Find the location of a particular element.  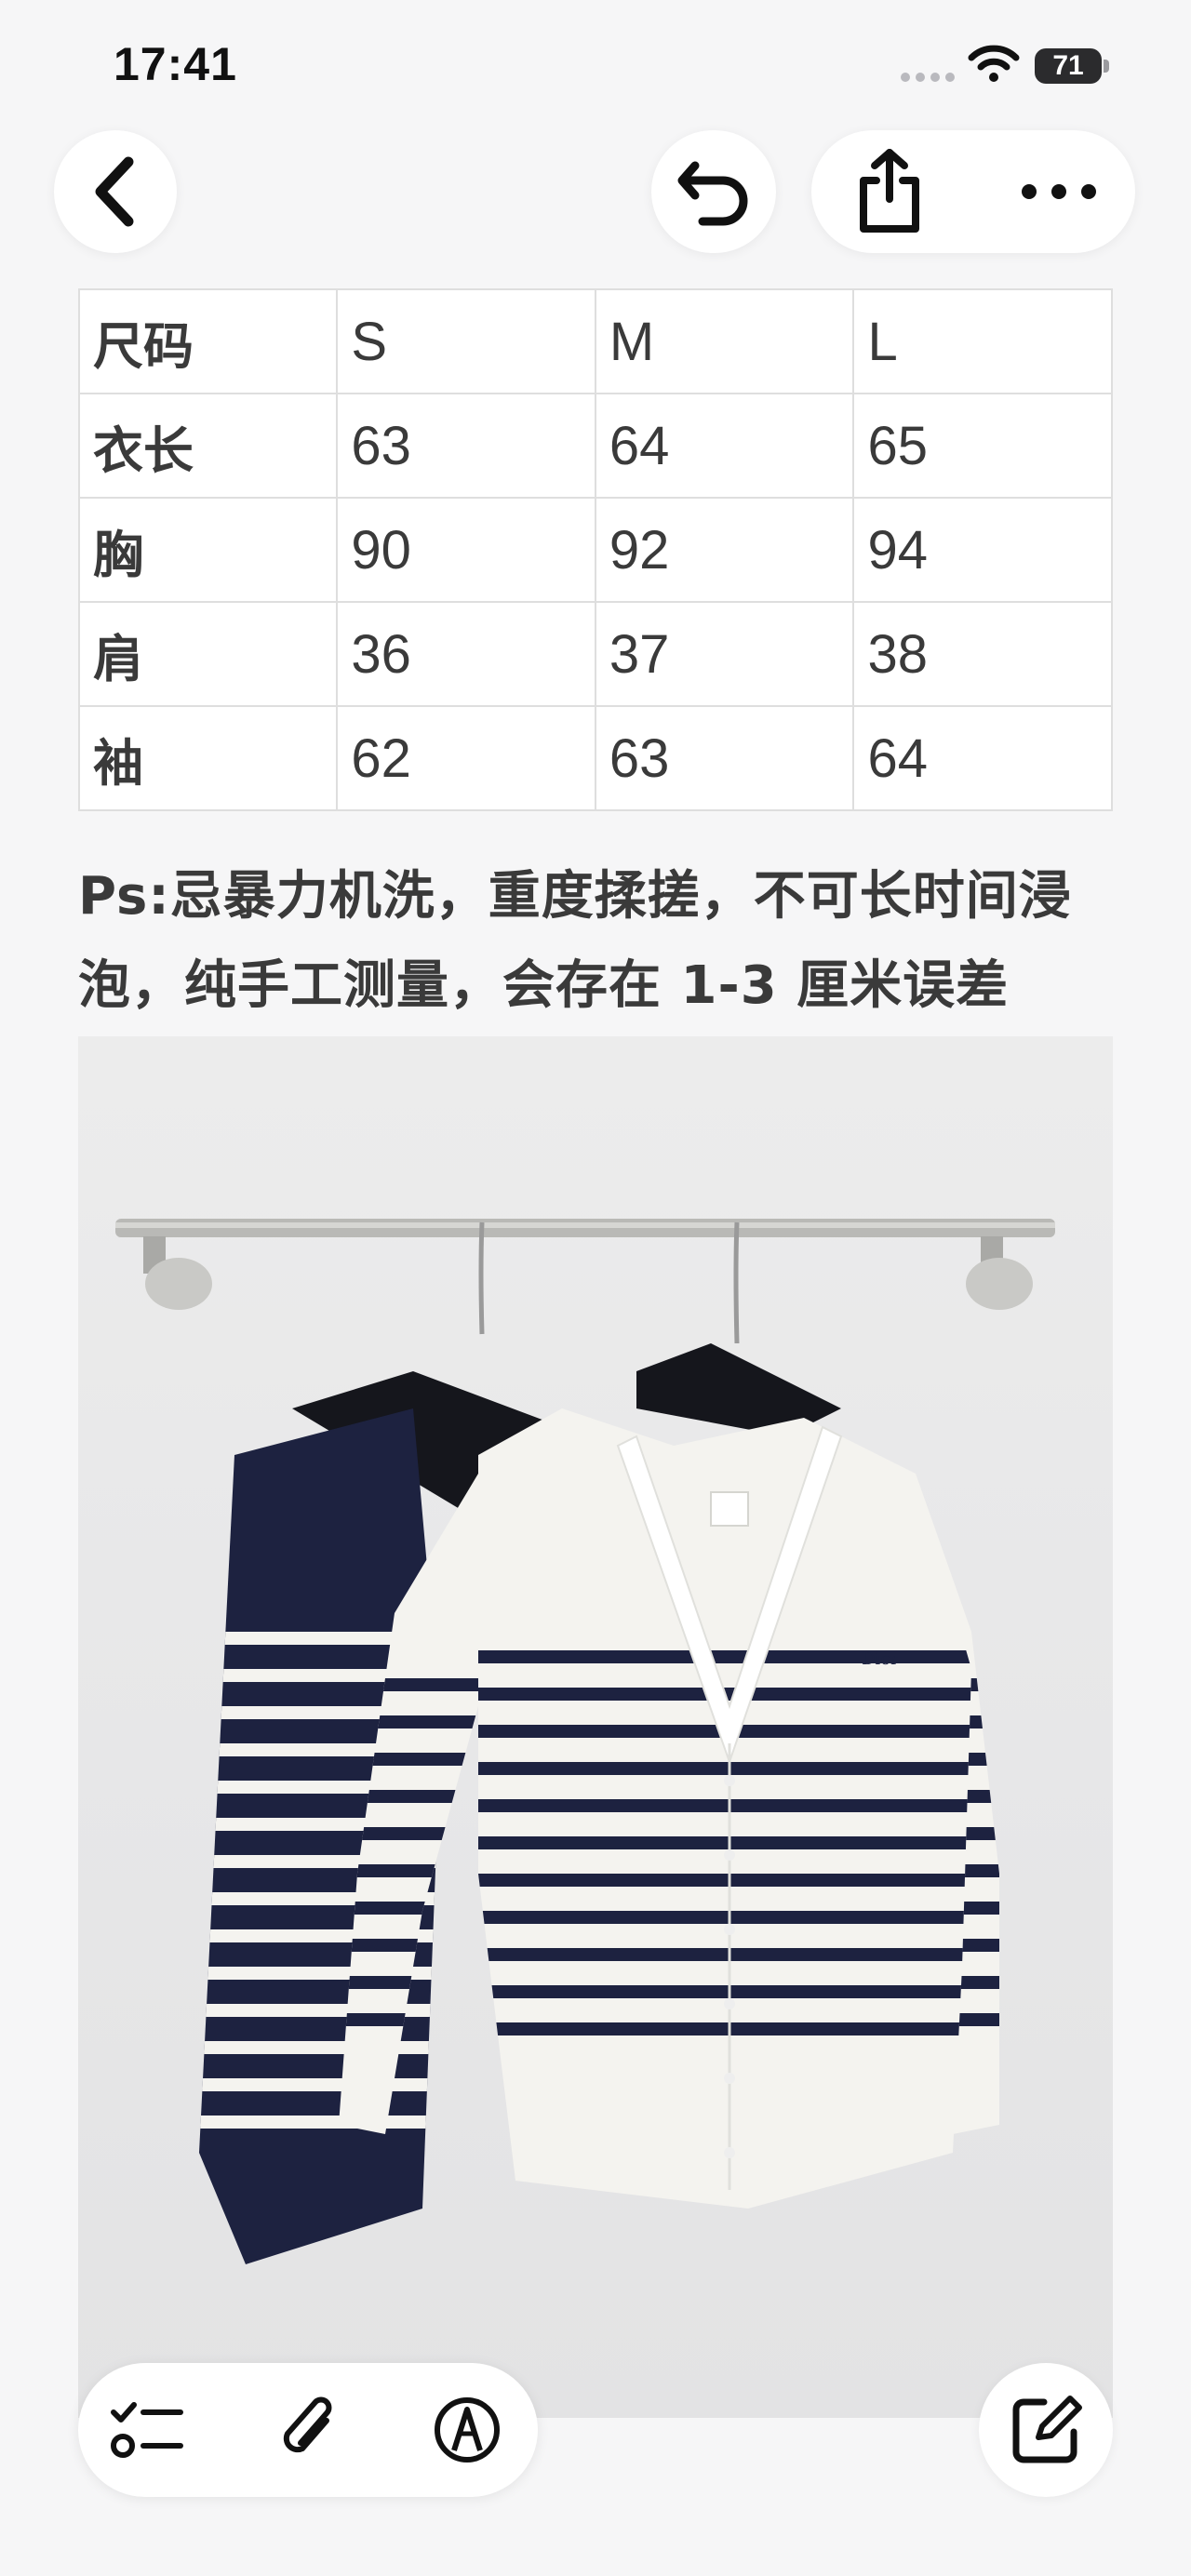

table-cell: 37 is located at coordinates (724, 654).